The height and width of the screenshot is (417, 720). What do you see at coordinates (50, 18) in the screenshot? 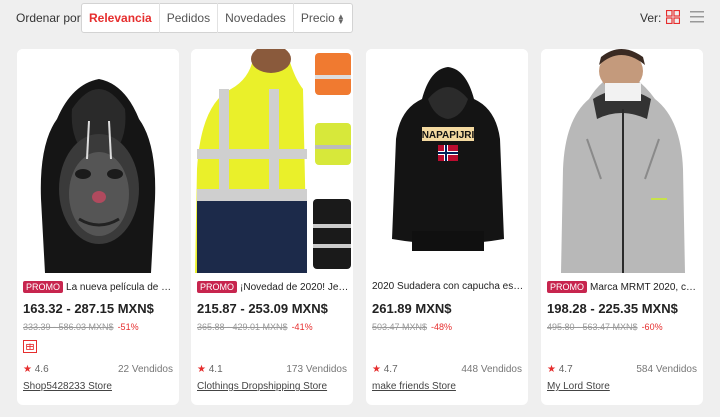
I see `sort-label: Ordenar por:` at bounding box center [50, 18].